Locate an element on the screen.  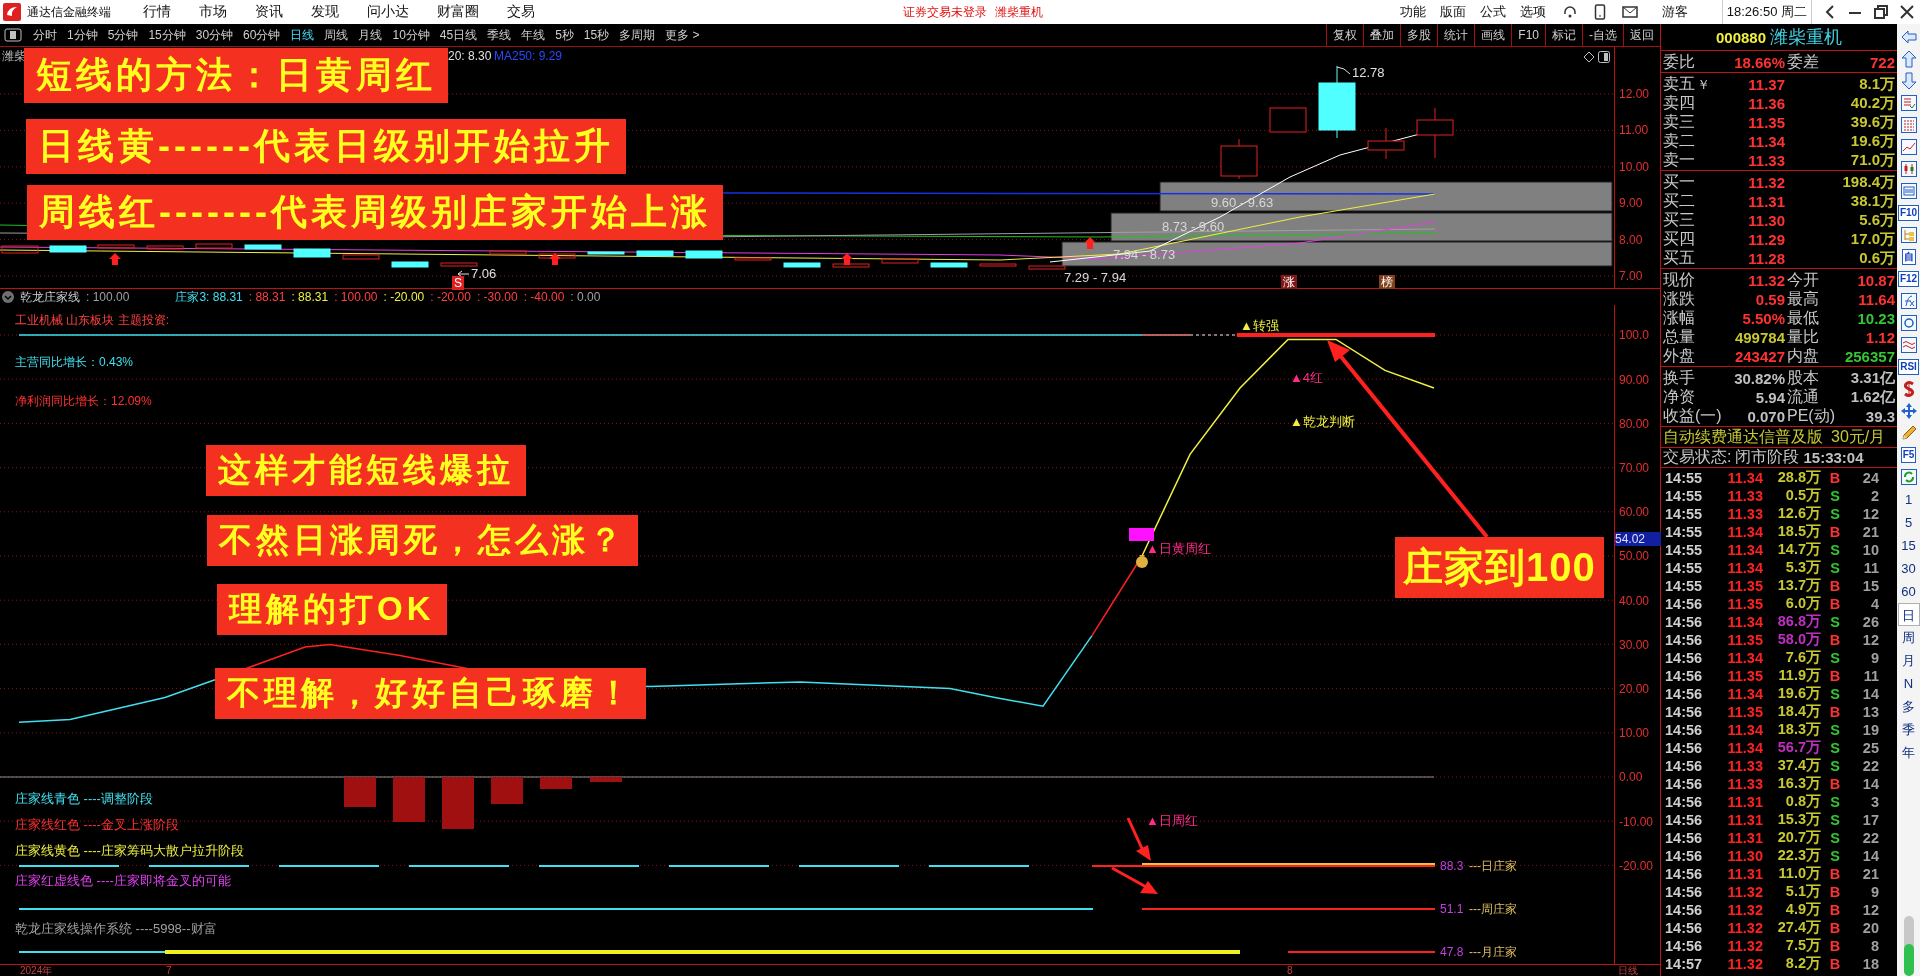
user-label: 游客 is located at coordinates (1691, 12).